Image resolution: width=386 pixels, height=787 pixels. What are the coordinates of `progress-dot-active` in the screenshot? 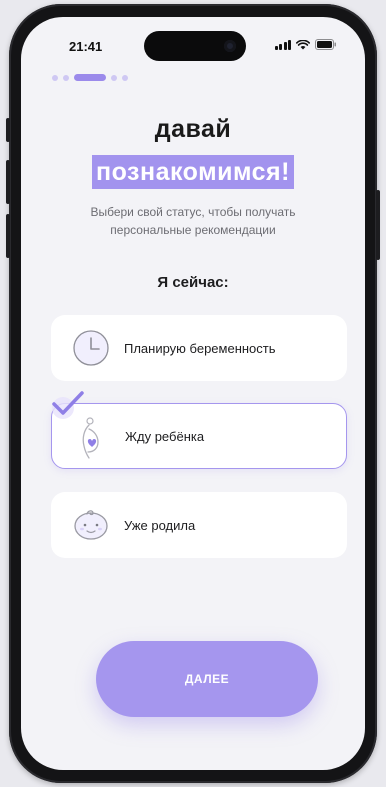 It's located at (90, 77).